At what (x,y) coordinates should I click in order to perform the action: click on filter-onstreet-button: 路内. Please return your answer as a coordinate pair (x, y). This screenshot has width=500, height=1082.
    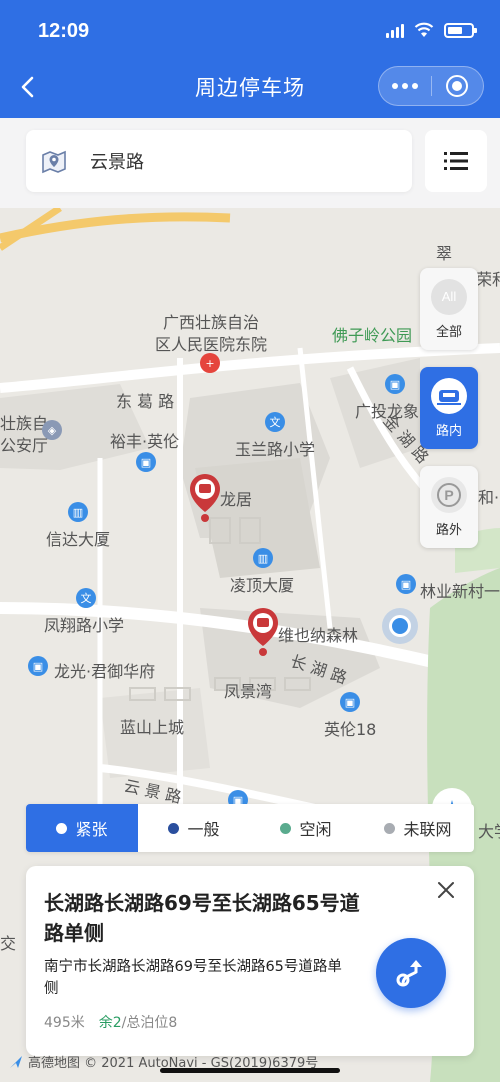
    Looking at the image, I should click on (449, 408).